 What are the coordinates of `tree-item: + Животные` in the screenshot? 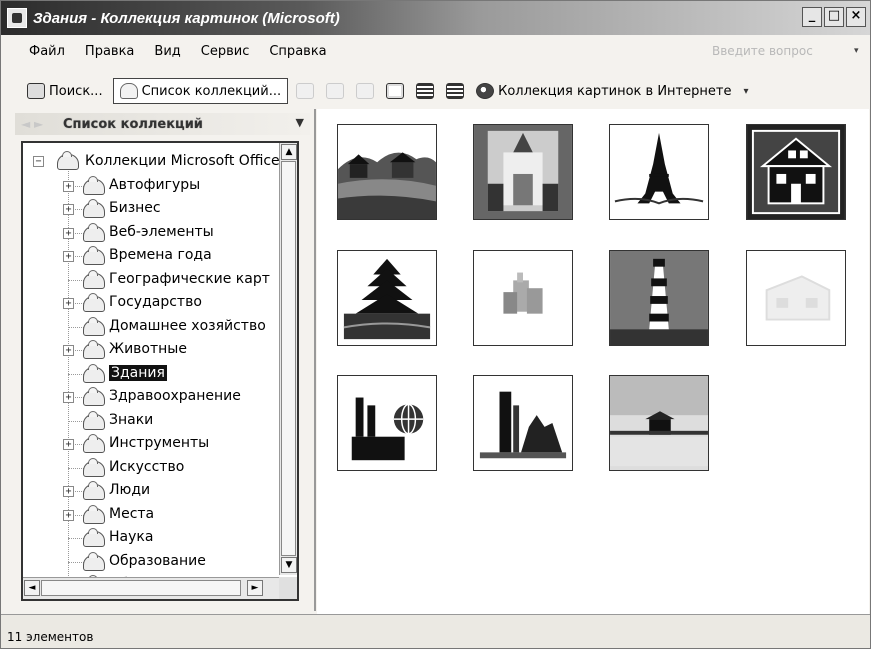 It's located at (152, 350).